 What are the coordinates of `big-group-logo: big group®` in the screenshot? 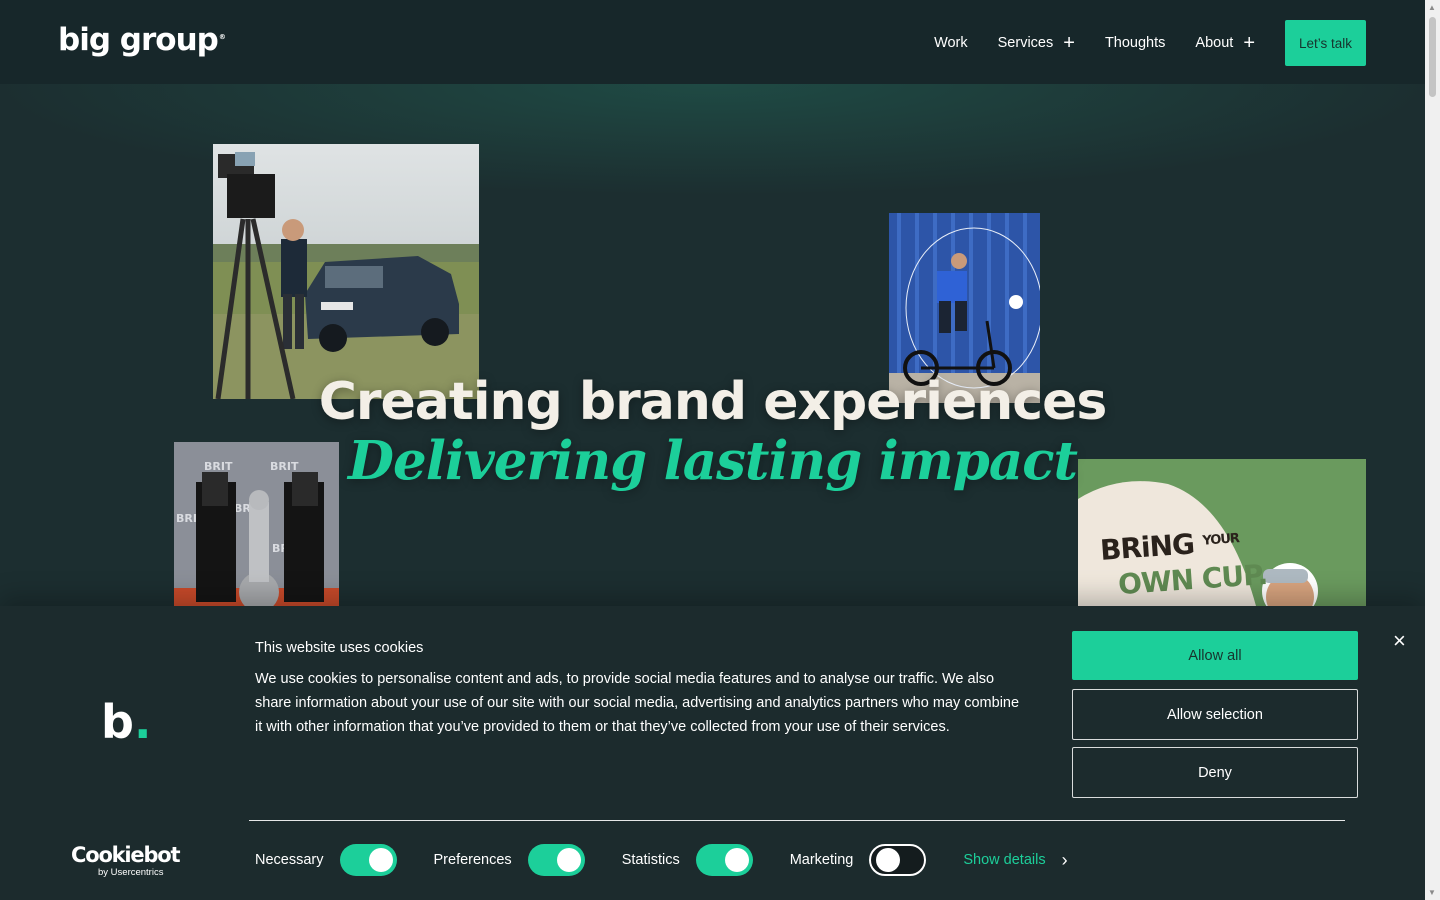 It's located at (142, 40).